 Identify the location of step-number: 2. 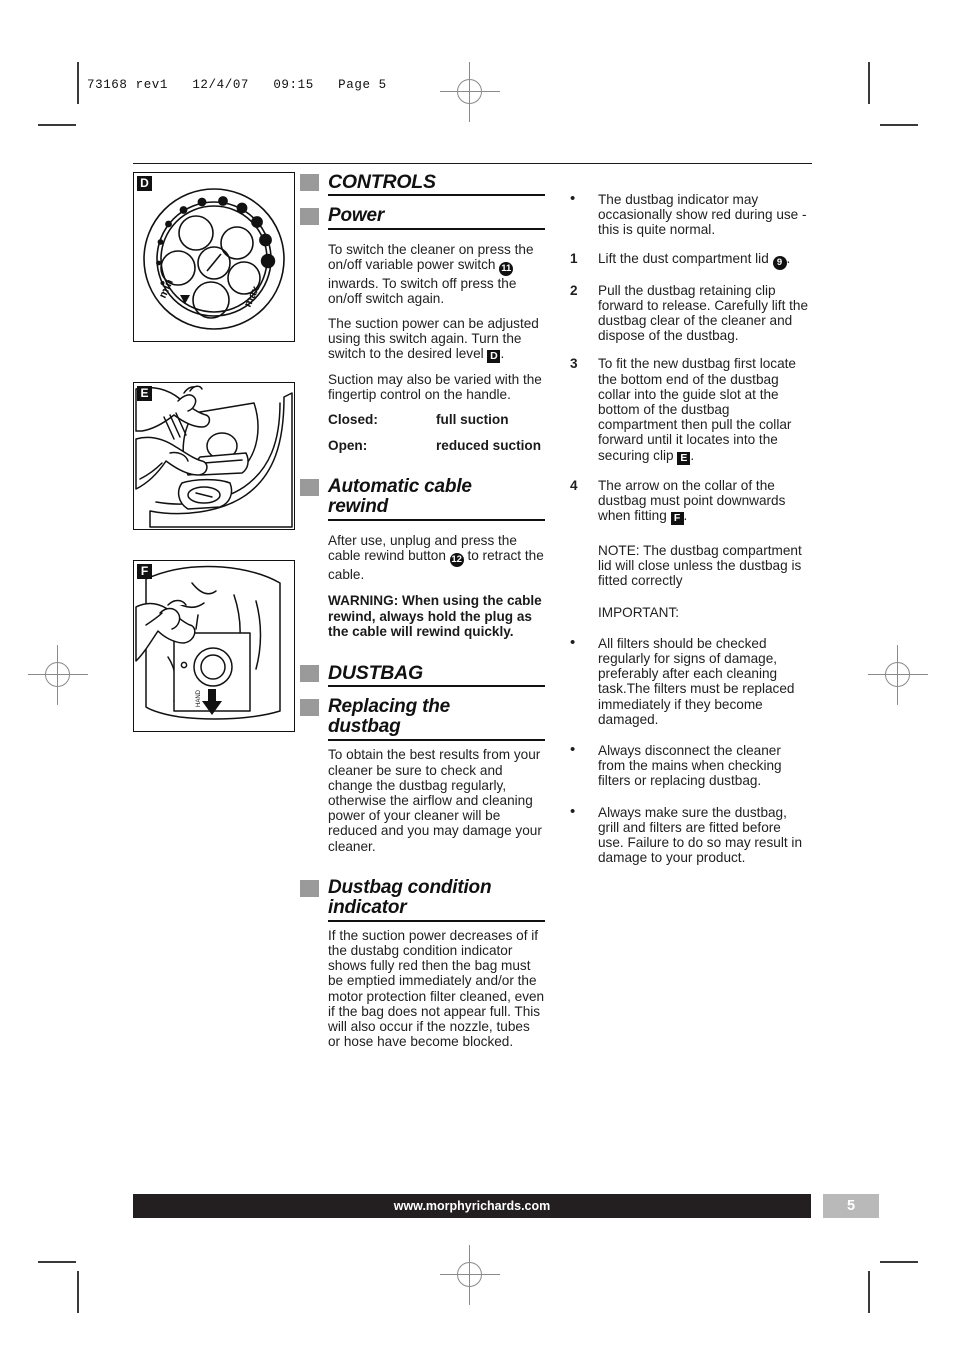
(574, 290).